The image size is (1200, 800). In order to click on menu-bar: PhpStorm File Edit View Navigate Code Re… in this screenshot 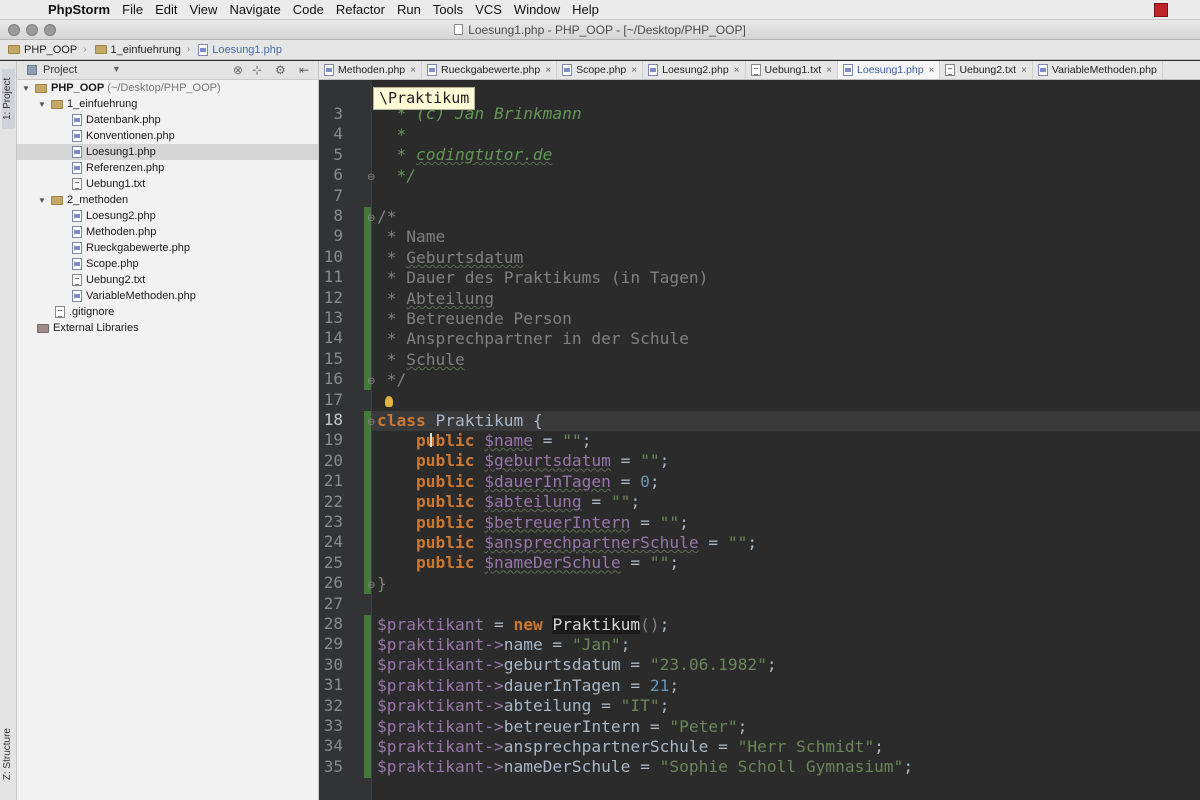, I will do `click(600, 10)`.